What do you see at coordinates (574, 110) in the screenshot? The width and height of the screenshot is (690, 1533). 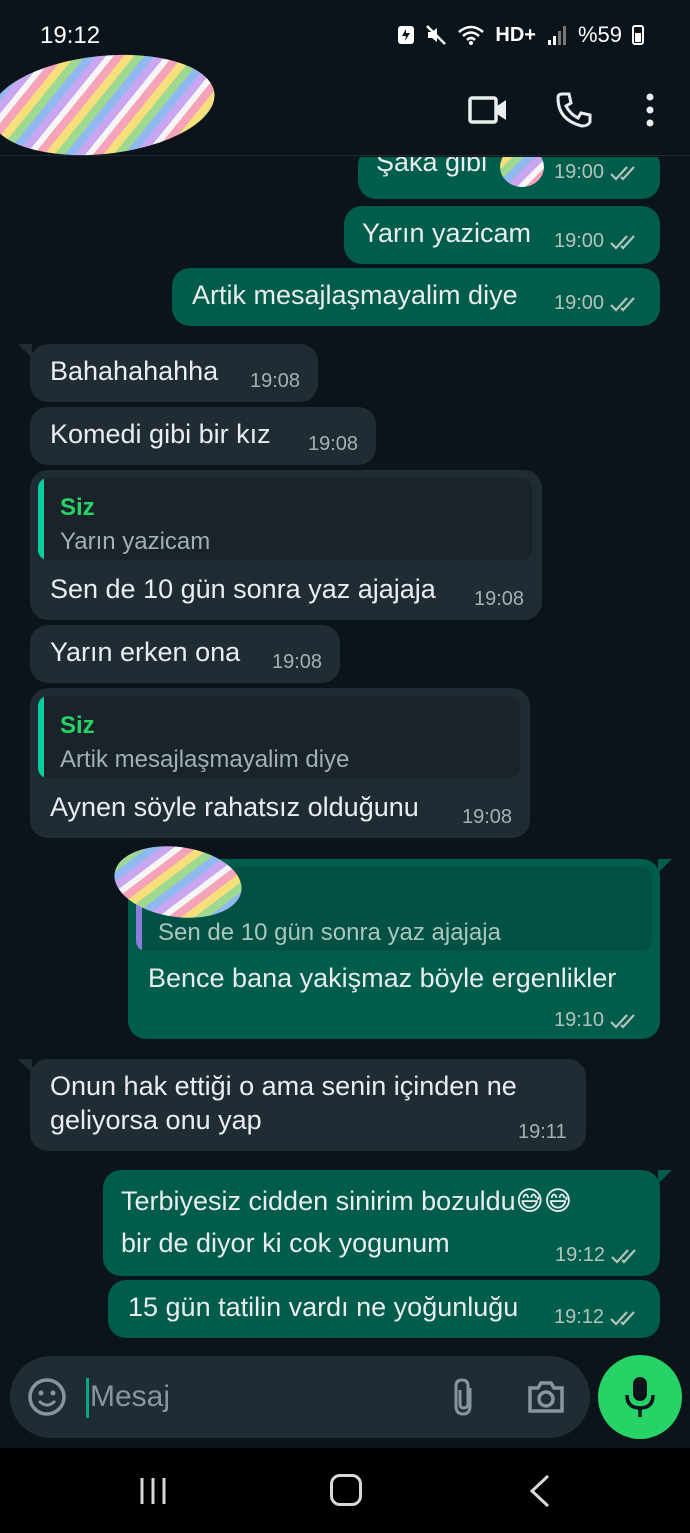 I see `voice-call-icon` at bounding box center [574, 110].